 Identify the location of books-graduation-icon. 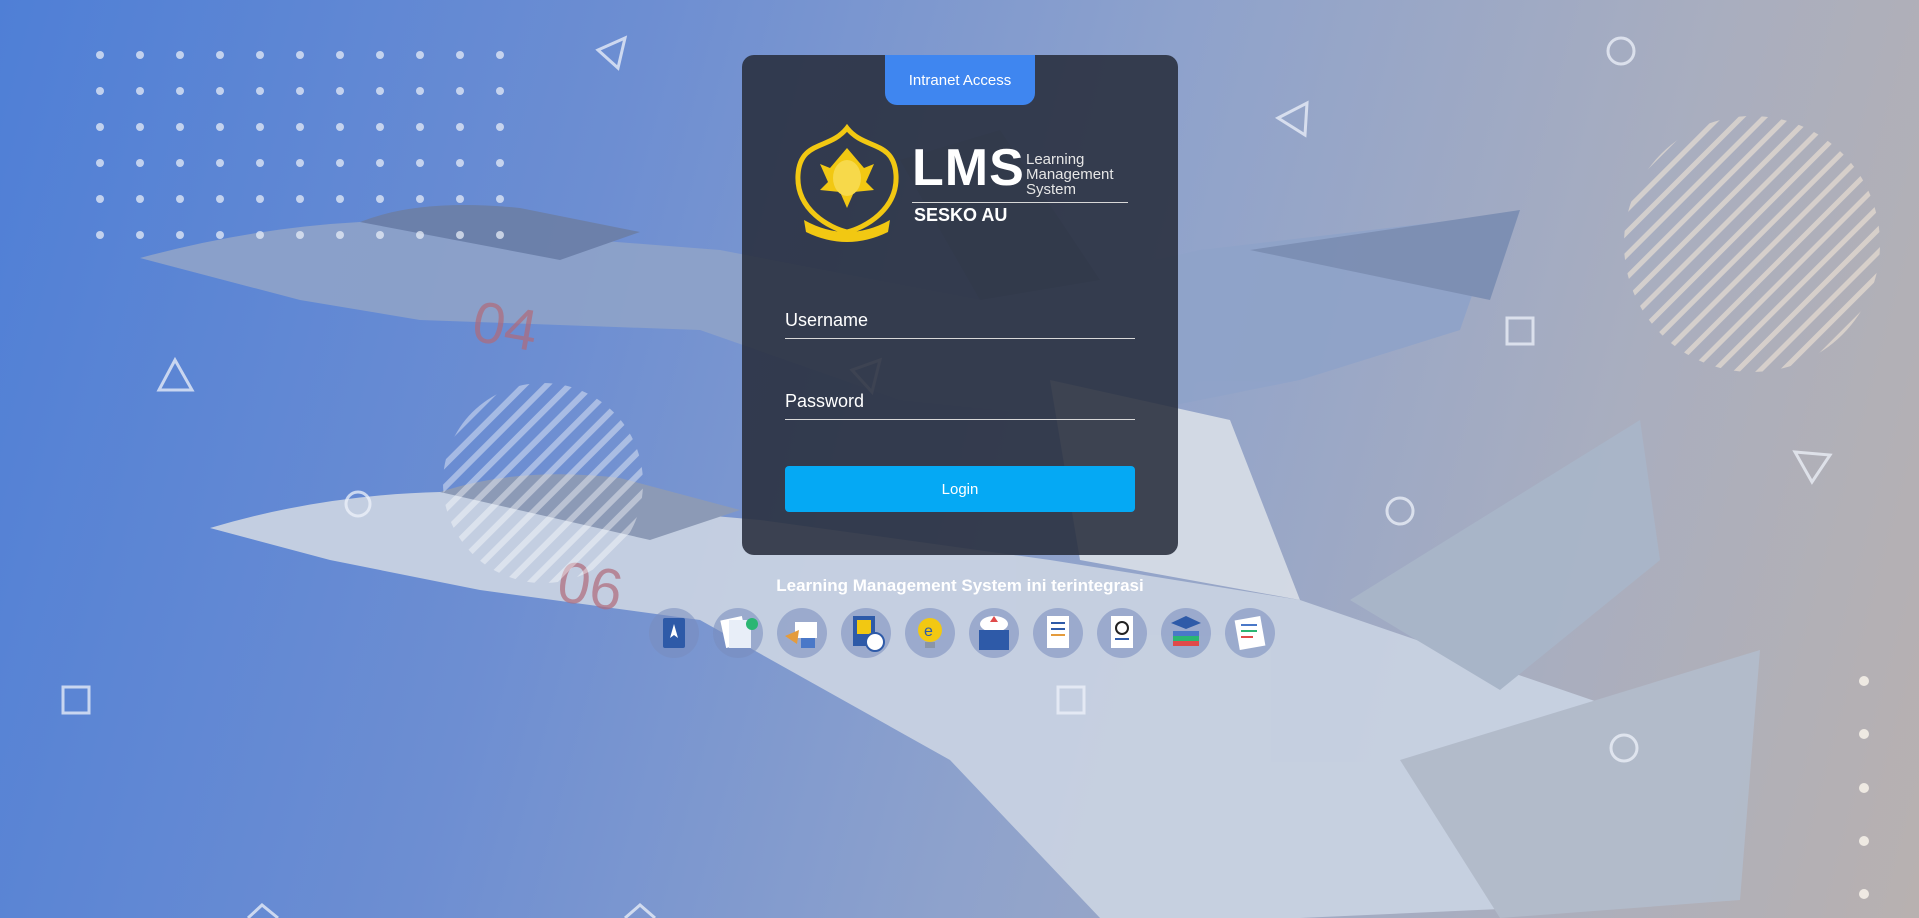
(1186, 633).